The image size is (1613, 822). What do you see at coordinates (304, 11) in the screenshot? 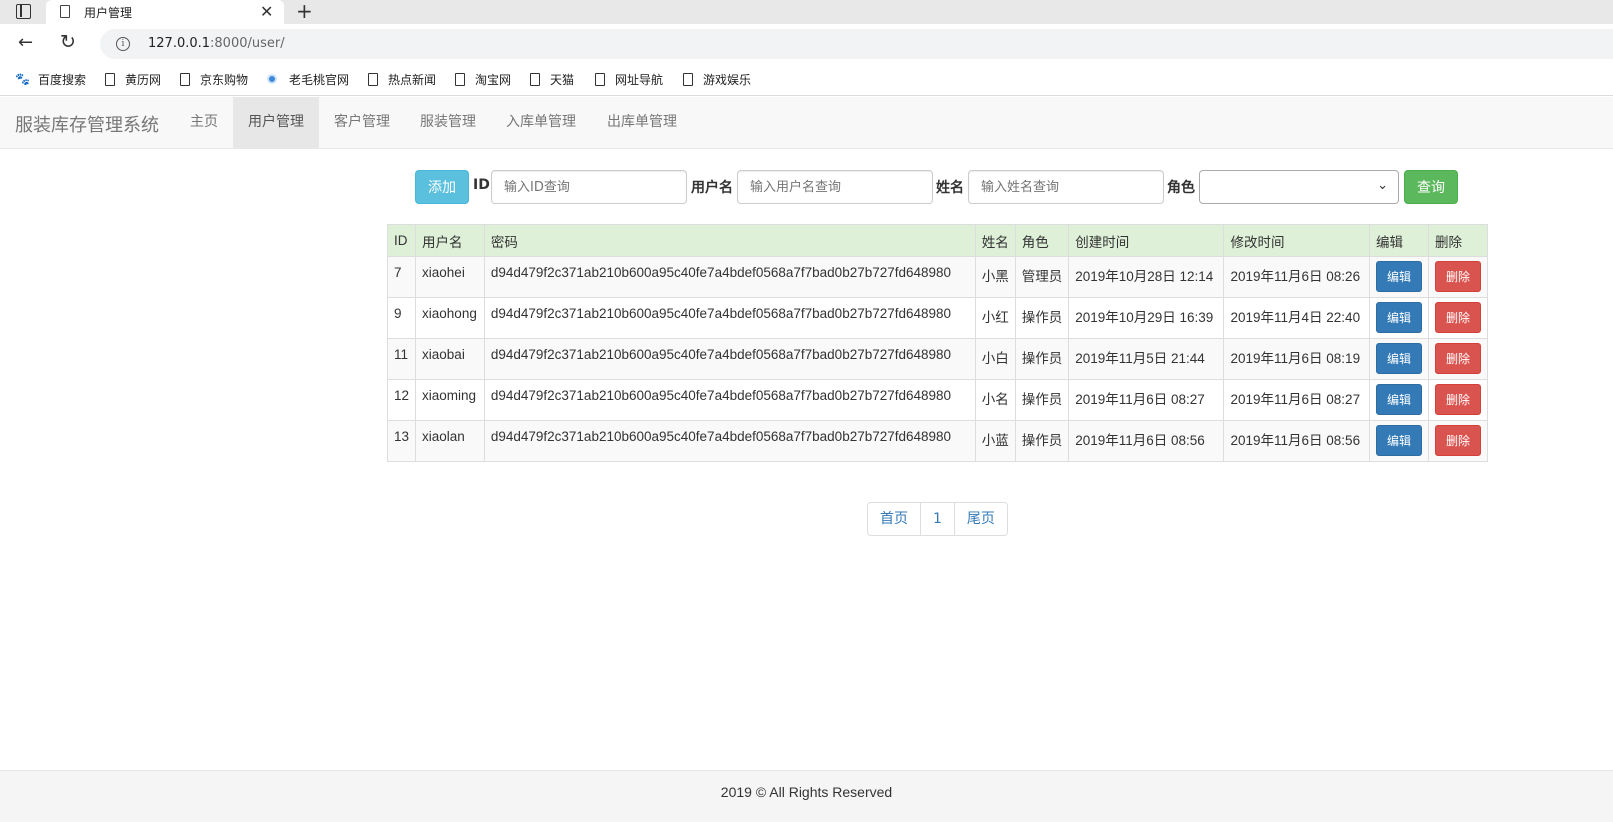
I see `new-tab-icon: +` at bounding box center [304, 11].